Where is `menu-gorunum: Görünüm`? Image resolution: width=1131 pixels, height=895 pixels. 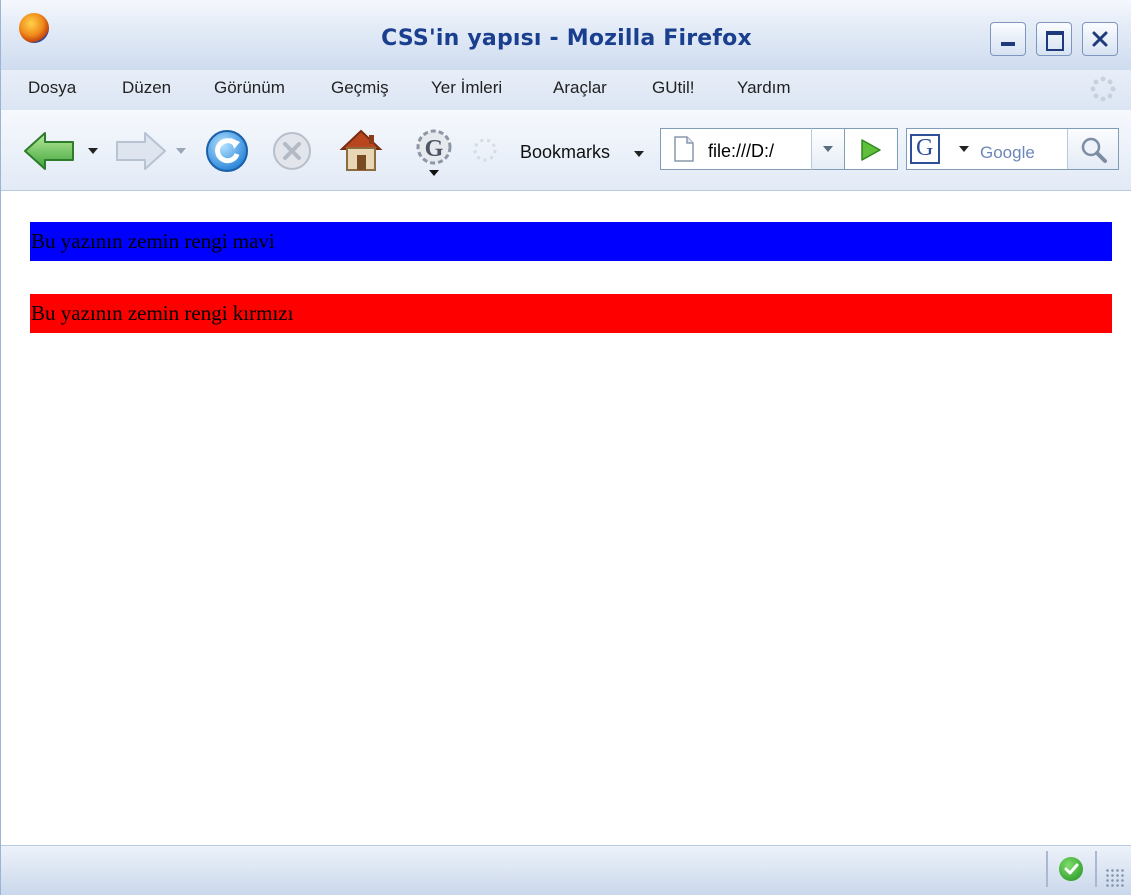 menu-gorunum: Görünüm is located at coordinates (249, 88).